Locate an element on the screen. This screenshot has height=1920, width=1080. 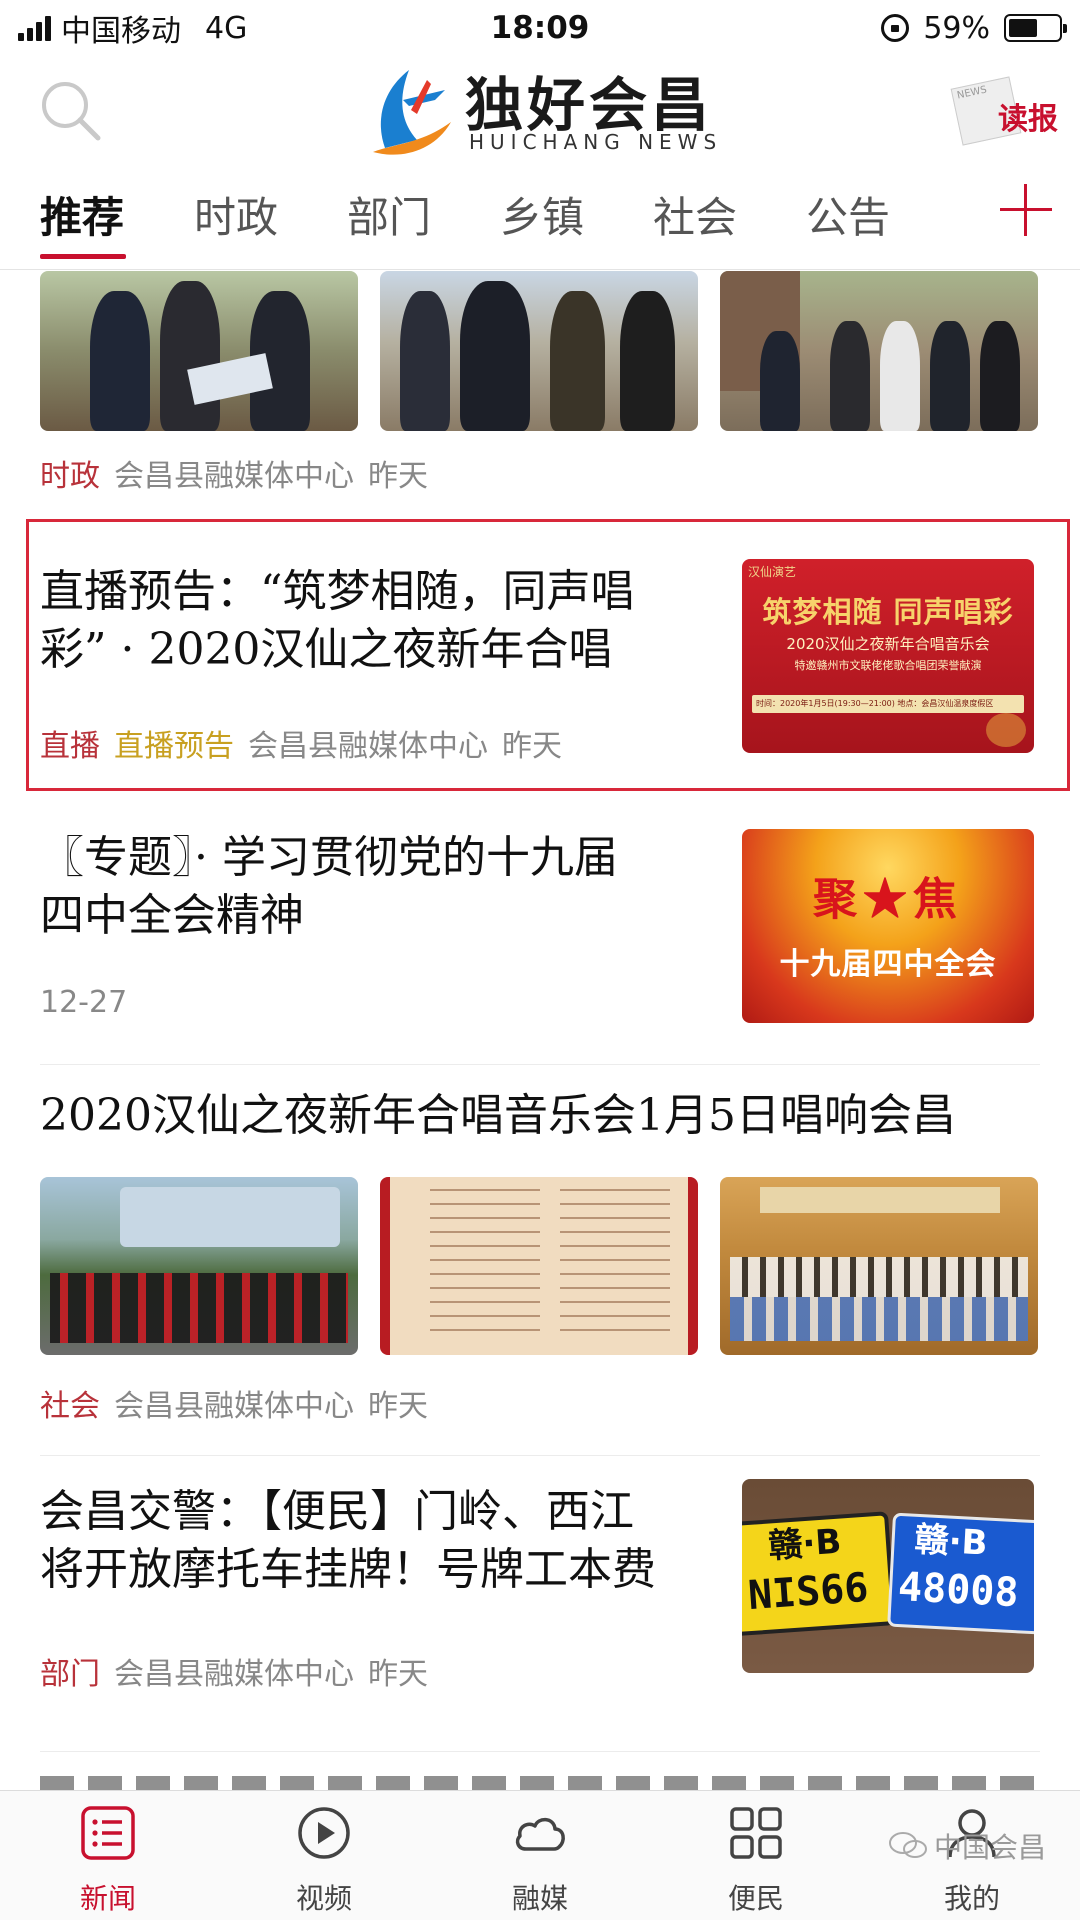
play-circle-icon is located at coordinates (324, 1833).